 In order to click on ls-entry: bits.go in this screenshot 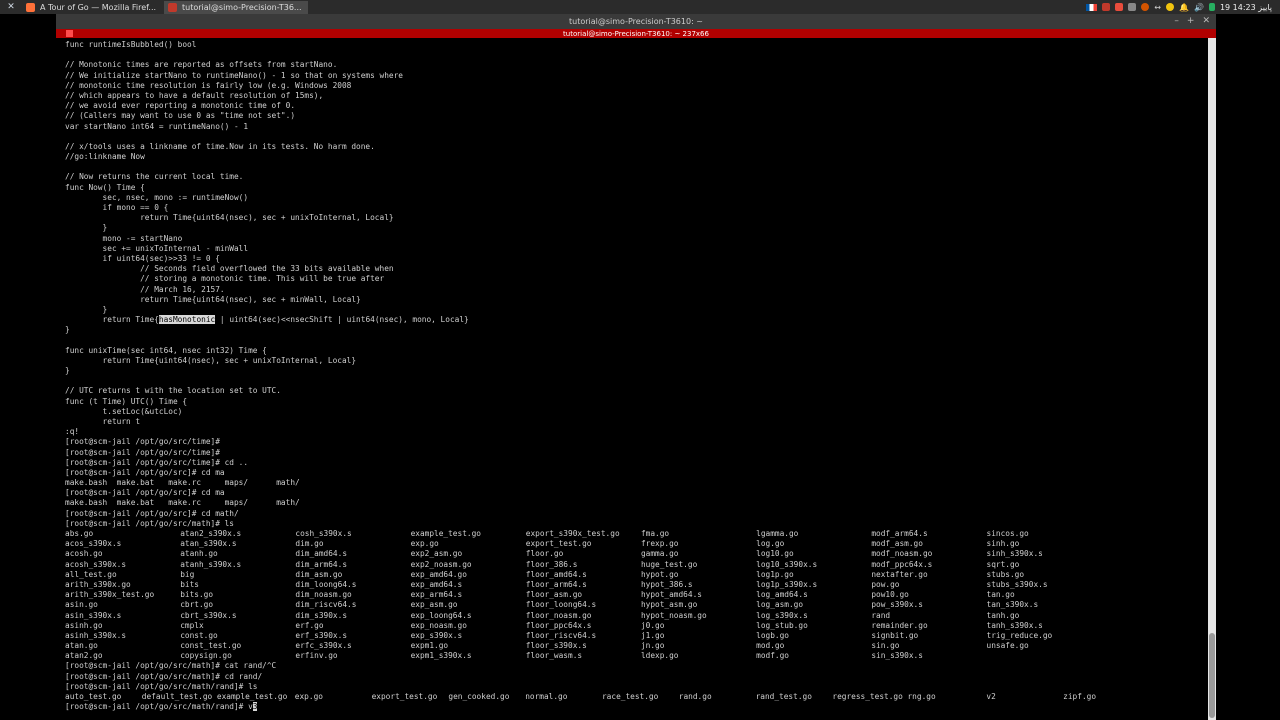, I will do `click(197, 595)`.